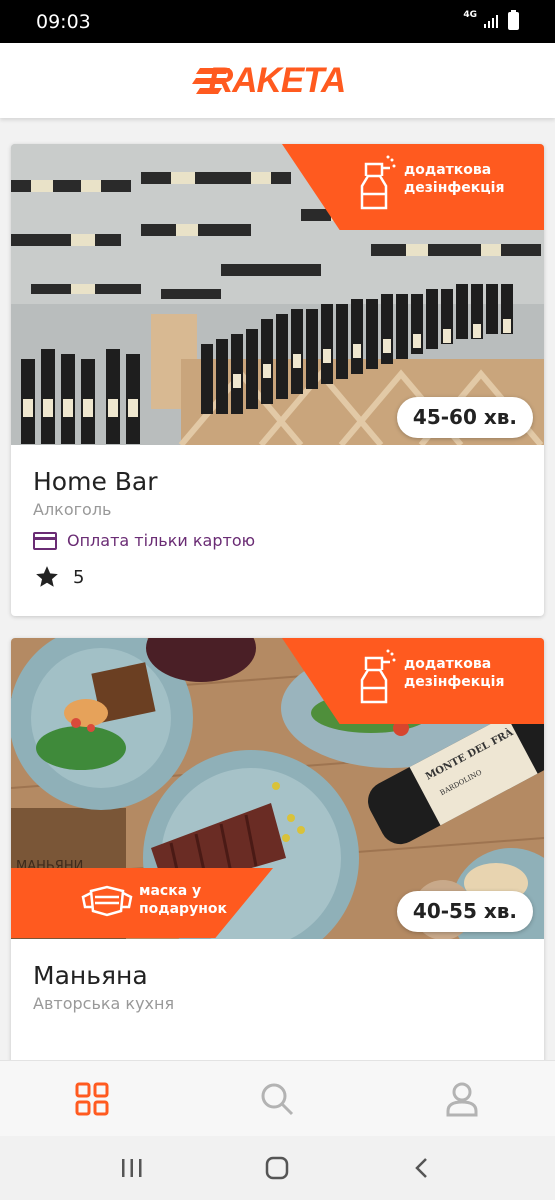 This screenshot has width=555, height=1200. I want to click on status-bar: 09:03 4G, so click(277, 21).